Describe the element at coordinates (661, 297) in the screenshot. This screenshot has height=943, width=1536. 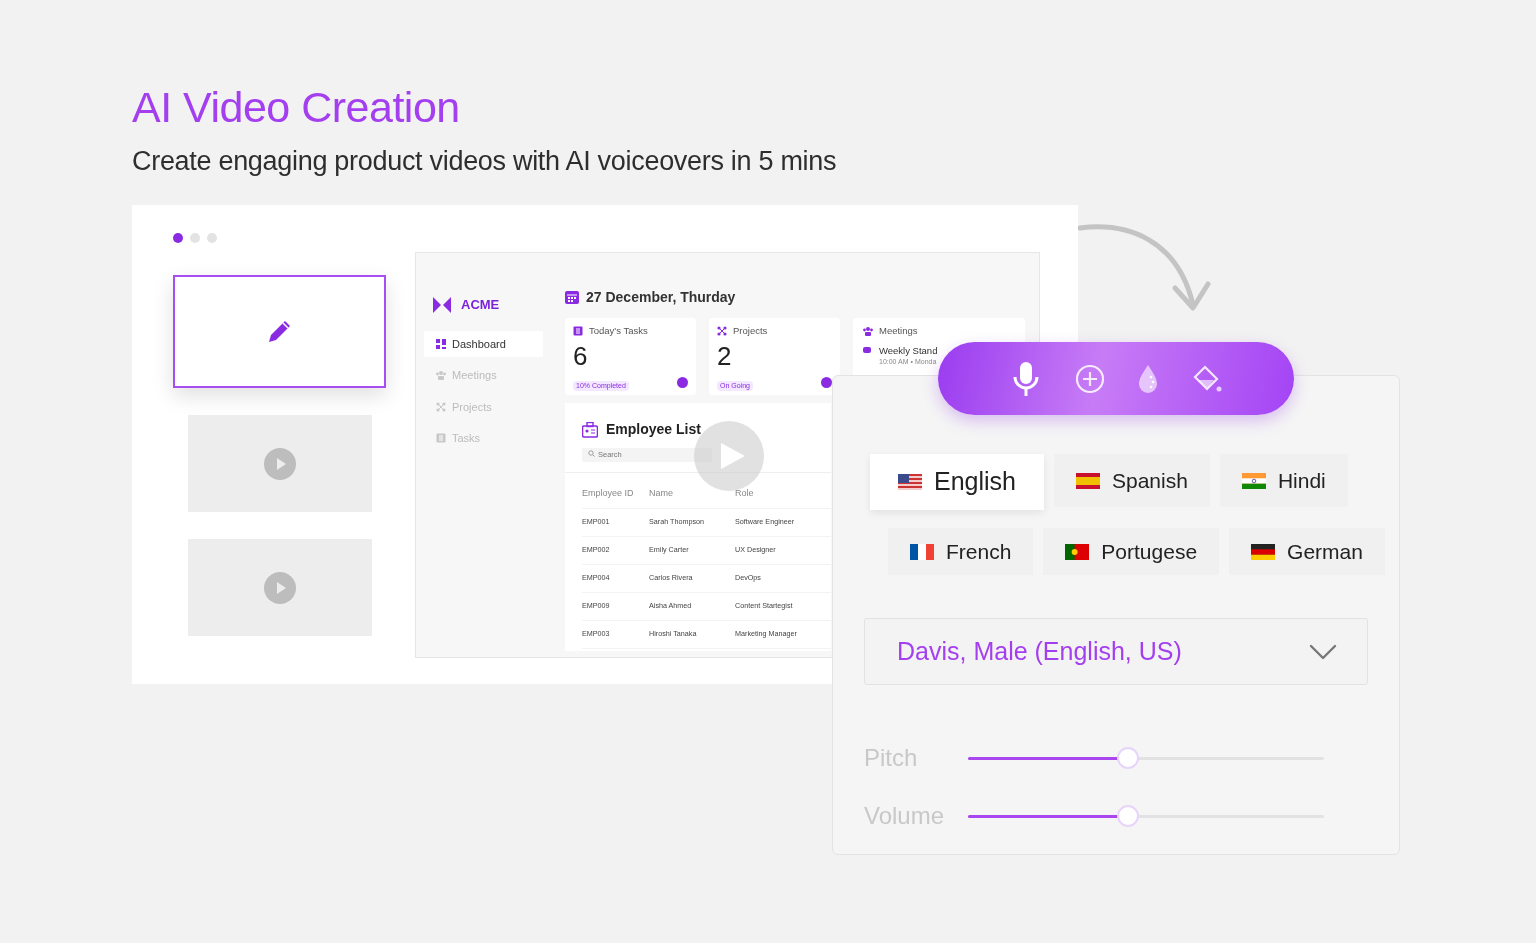
I see `date-heading: 27 December, Thurday` at that location.